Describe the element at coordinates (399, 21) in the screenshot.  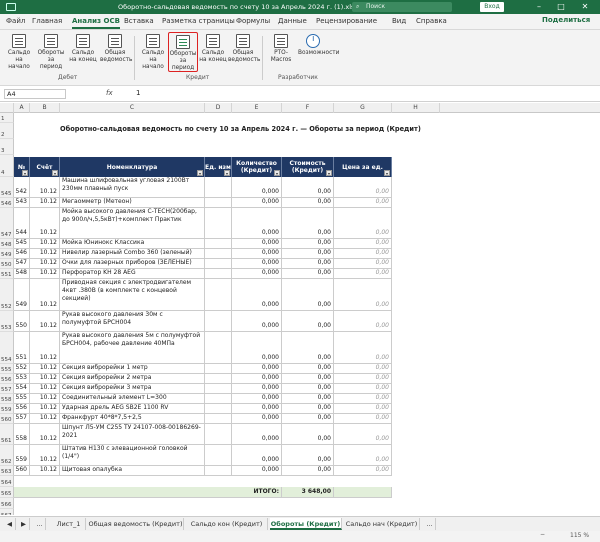
I see `tab-view: Вид` at that location.